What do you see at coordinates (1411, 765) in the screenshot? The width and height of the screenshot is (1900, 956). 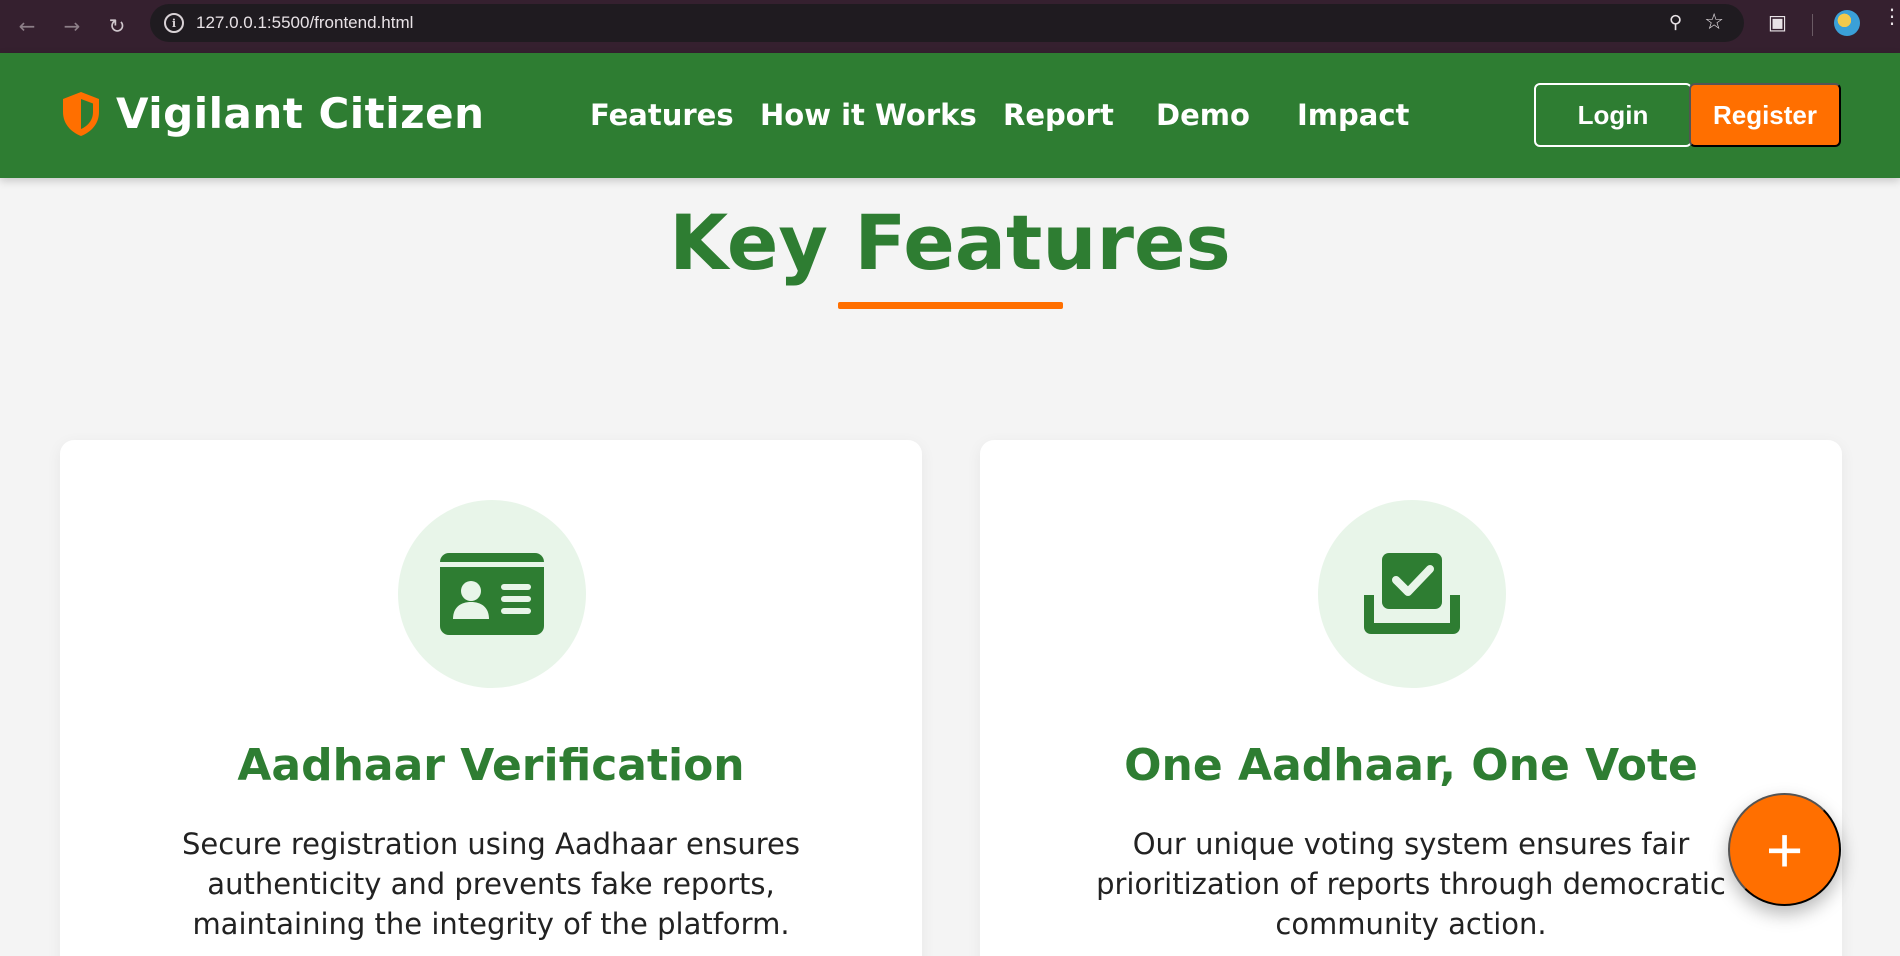 I see `feature-card-title: One Aadhaar, One Vote` at bounding box center [1411, 765].